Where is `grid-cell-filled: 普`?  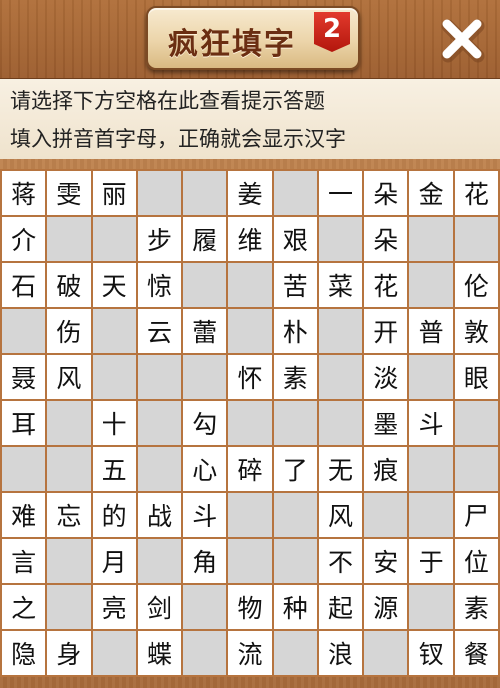
grid-cell-filled: 普 is located at coordinates (431, 331).